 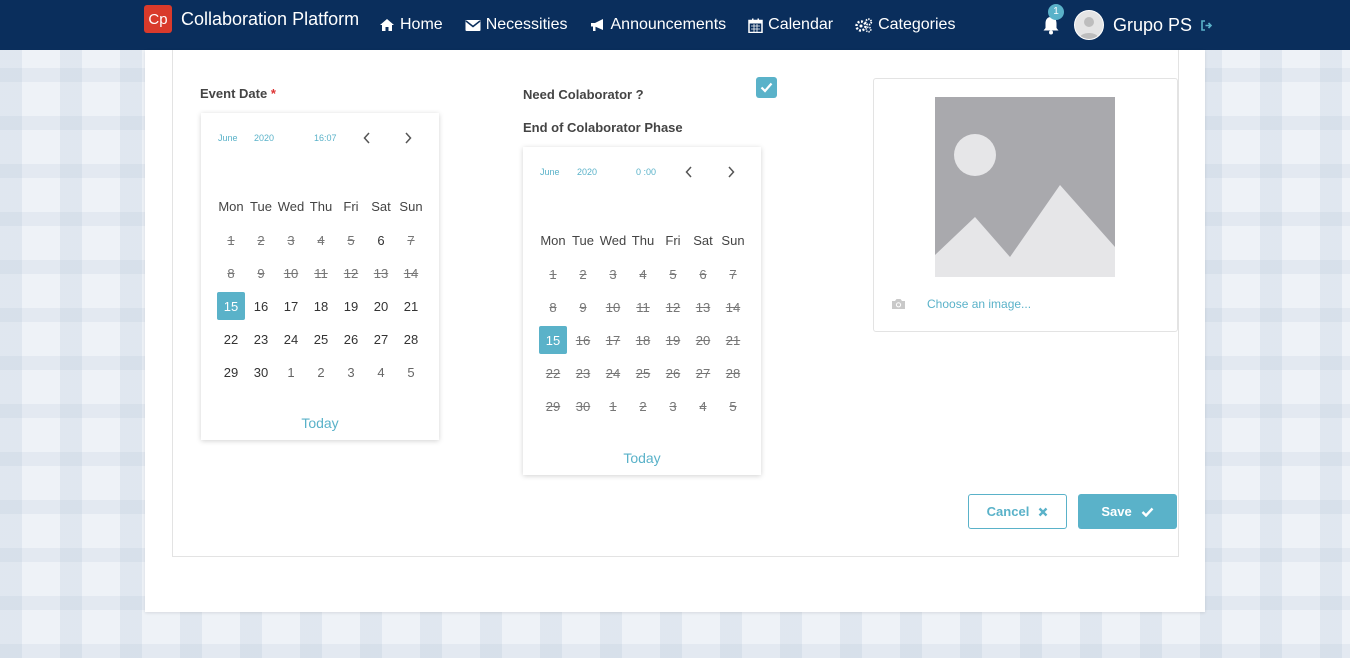 I want to click on user-name: Grupo PS, so click(x=1152, y=25).